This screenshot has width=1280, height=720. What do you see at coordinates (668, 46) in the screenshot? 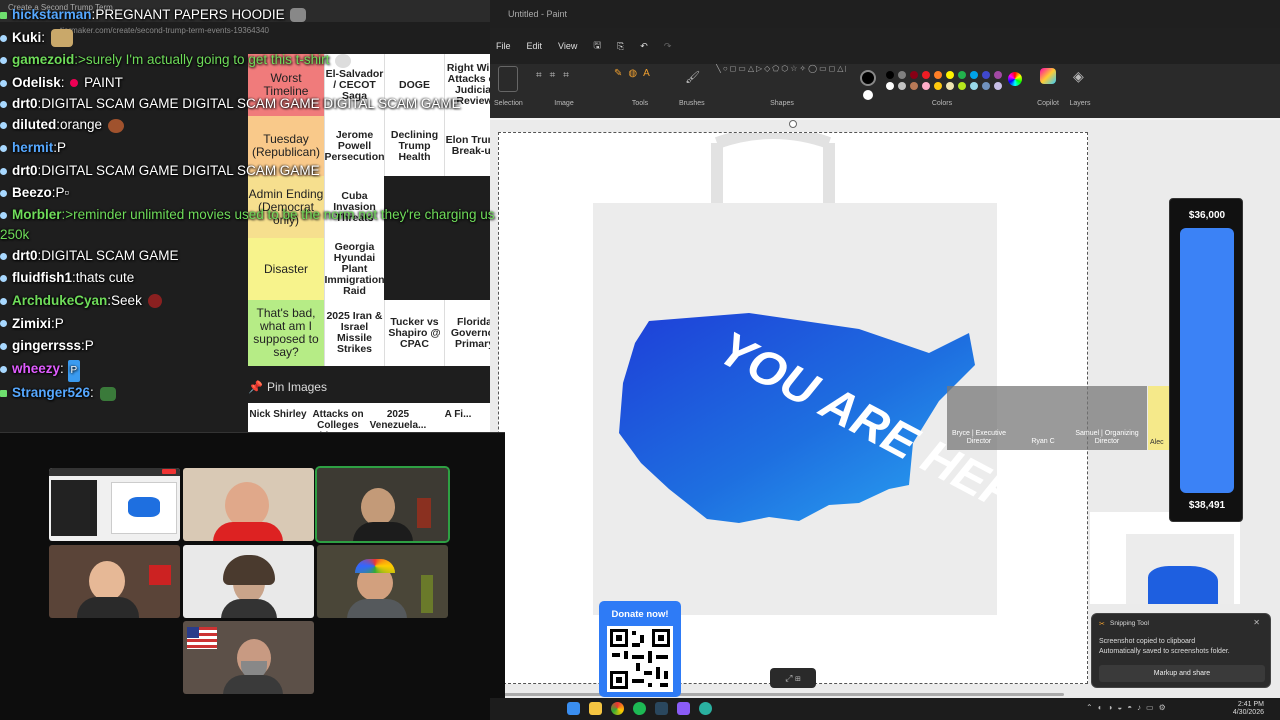
I see `redo-icon: ↷` at bounding box center [668, 46].